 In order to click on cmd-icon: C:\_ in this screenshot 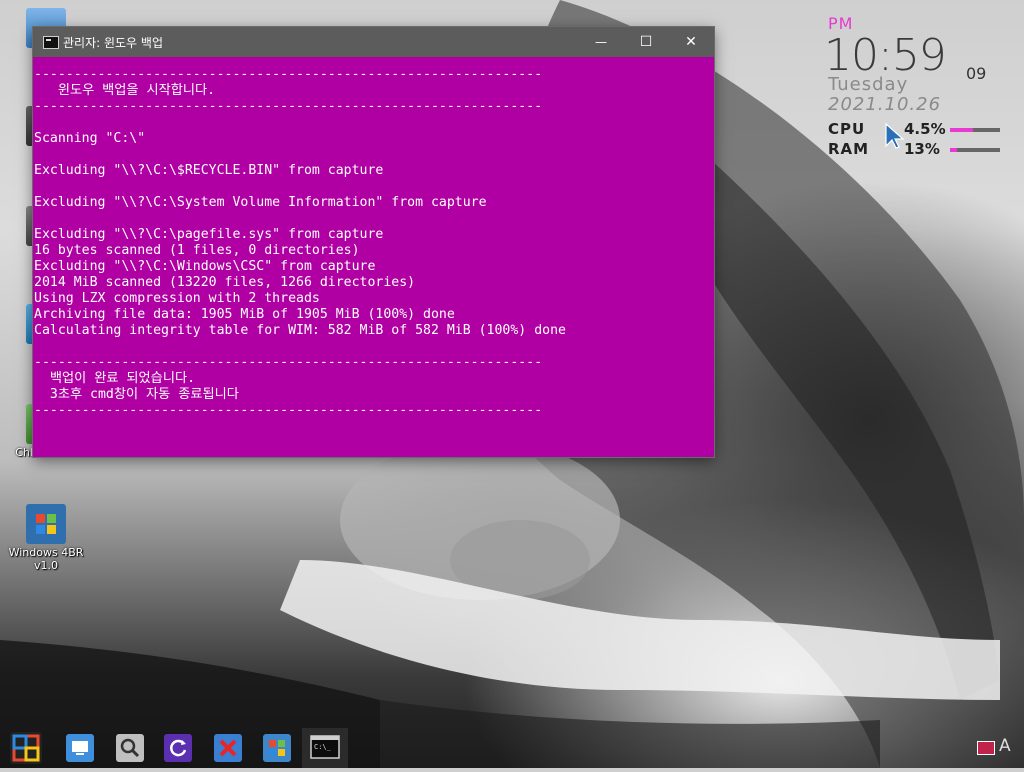, I will do `click(325, 747)`.